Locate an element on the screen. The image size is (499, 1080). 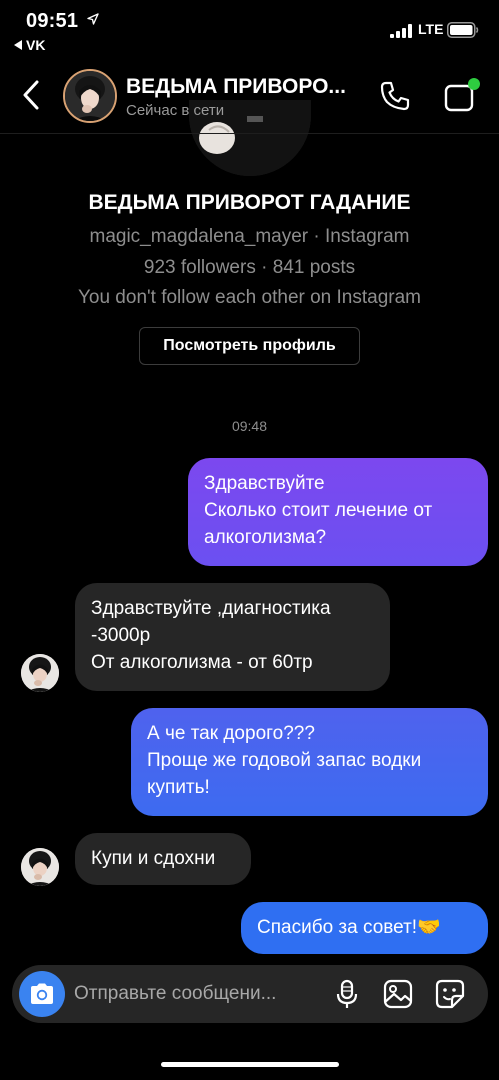
back-to-app-link: VK is located at coordinates (29, 45).